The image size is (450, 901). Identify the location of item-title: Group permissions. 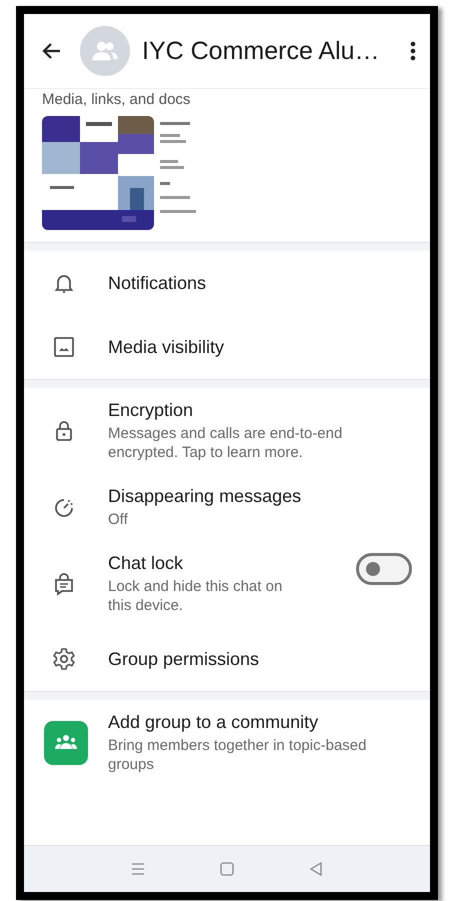
(184, 659).